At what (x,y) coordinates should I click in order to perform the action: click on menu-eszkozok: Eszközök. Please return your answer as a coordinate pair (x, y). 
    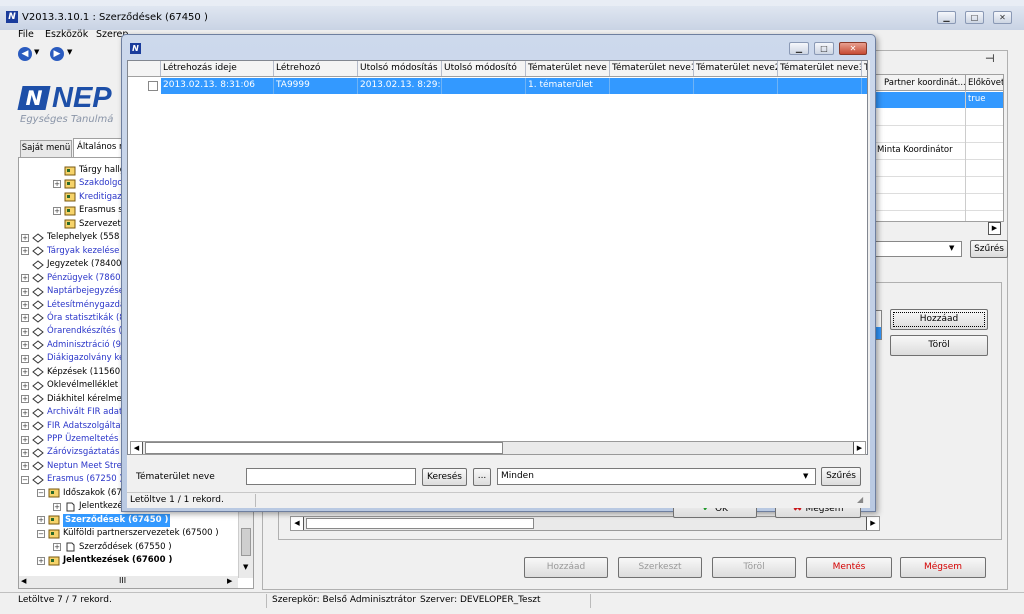
    Looking at the image, I should click on (66, 34).